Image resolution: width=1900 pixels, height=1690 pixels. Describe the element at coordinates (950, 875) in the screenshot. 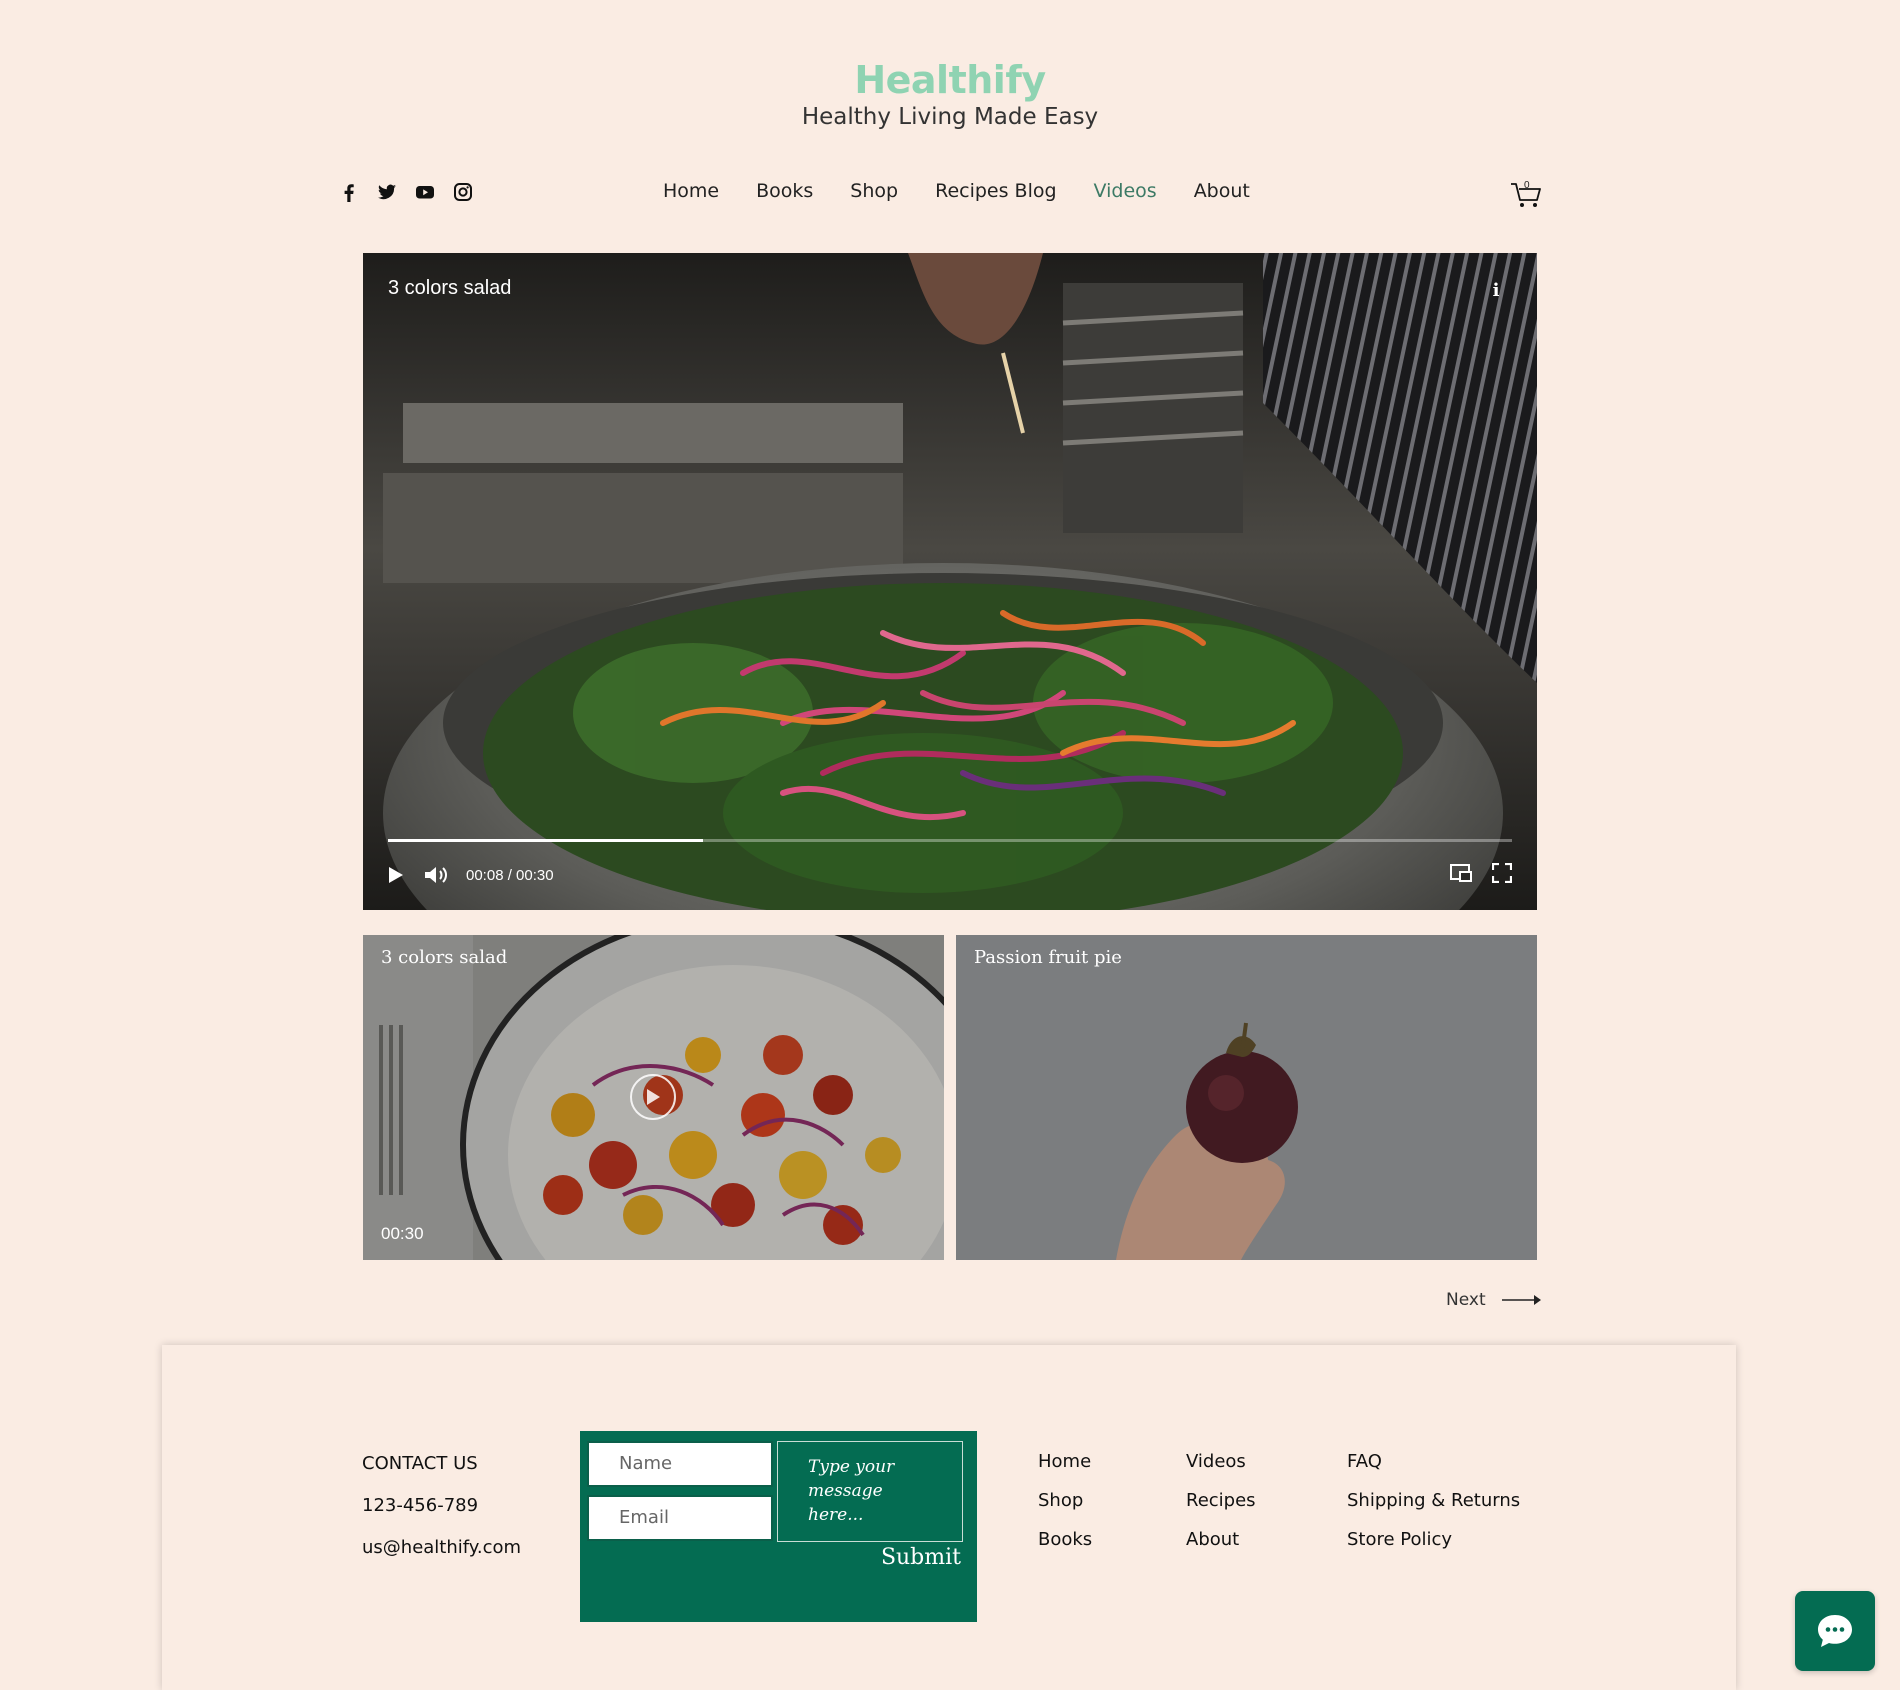

I see `player-controls: 00:08 / 00:30` at that location.